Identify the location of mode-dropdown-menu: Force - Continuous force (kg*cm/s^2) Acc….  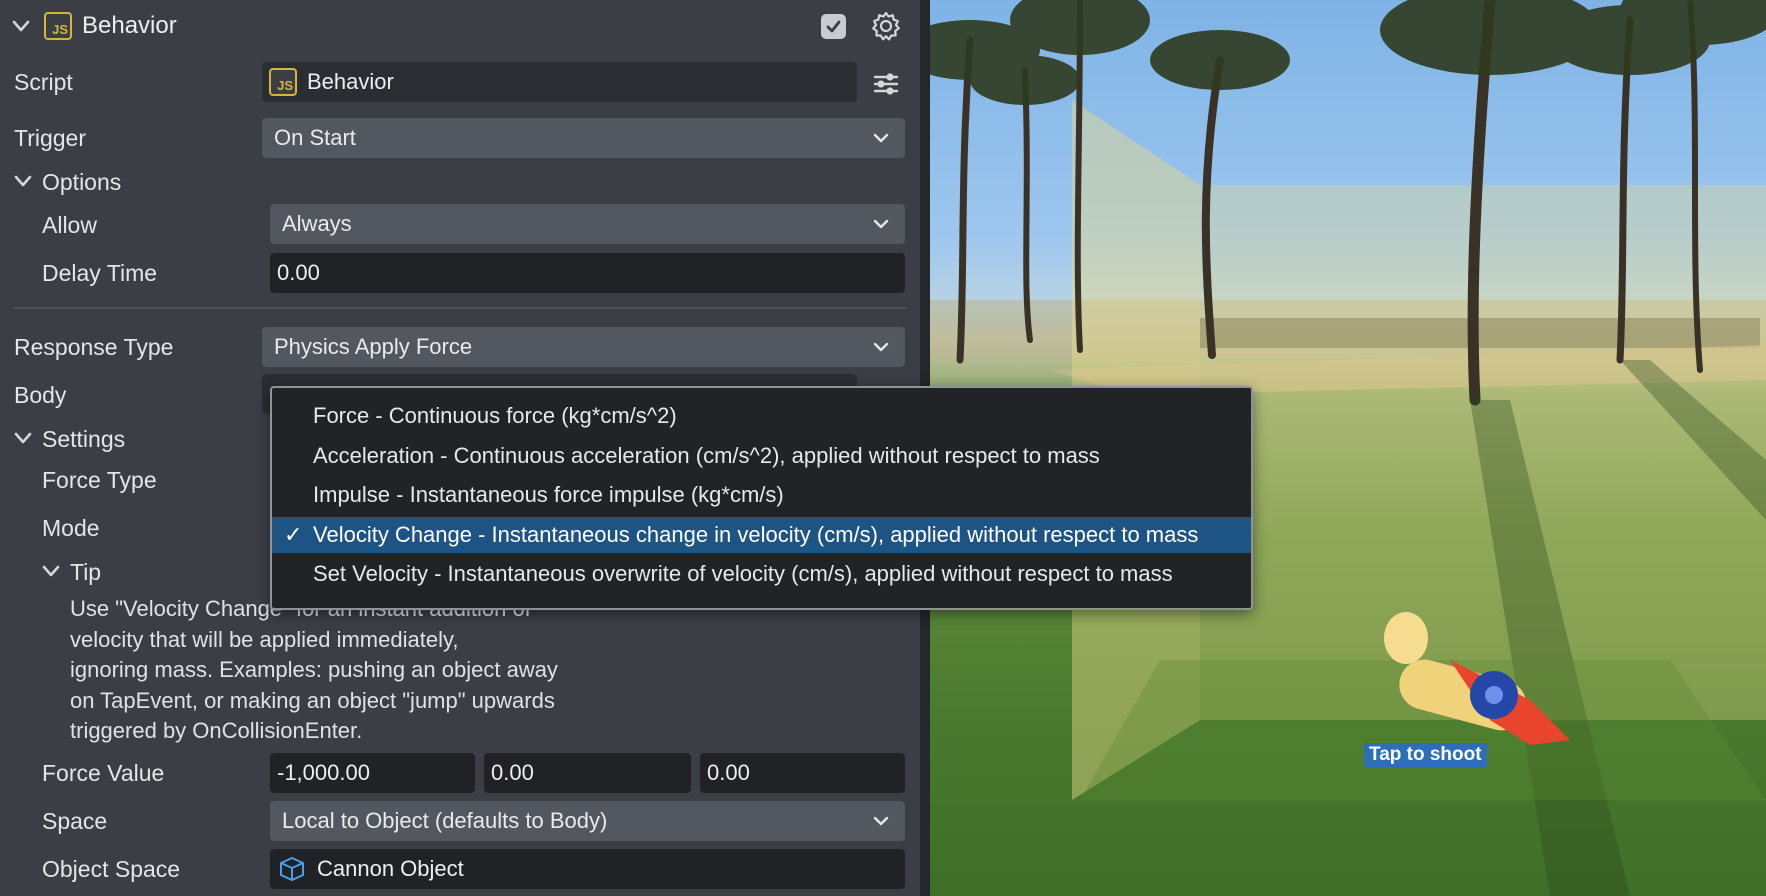
(761, 498).